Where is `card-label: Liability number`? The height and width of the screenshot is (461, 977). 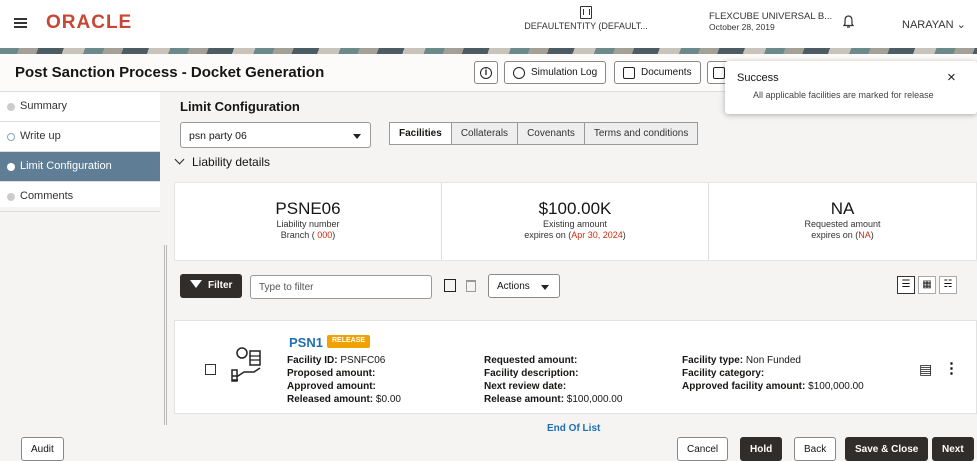 card-label: Liability number is located at coordinates (308, 224).